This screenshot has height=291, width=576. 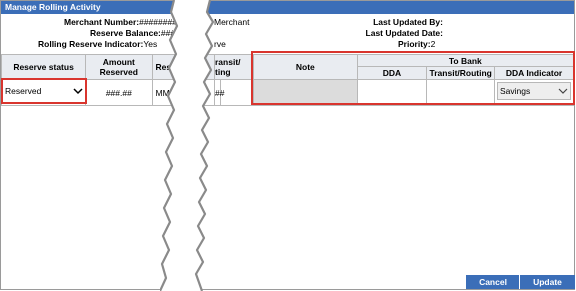 What do you see at coordinates (465, 60) in the screenshot?
I see `col-to-bank: To Bank` at bounding box center [465, 60].